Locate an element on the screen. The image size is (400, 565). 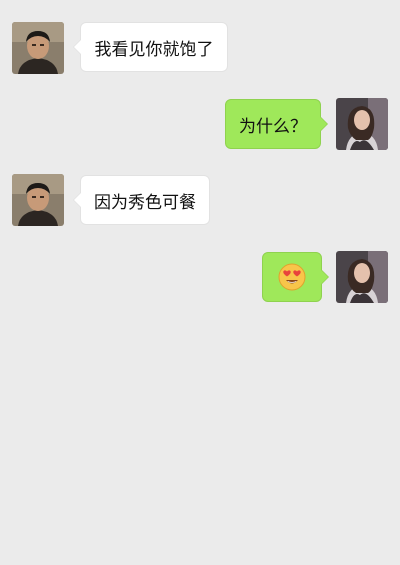
message-bubble-outgoing is located at coordinates (295, 277).